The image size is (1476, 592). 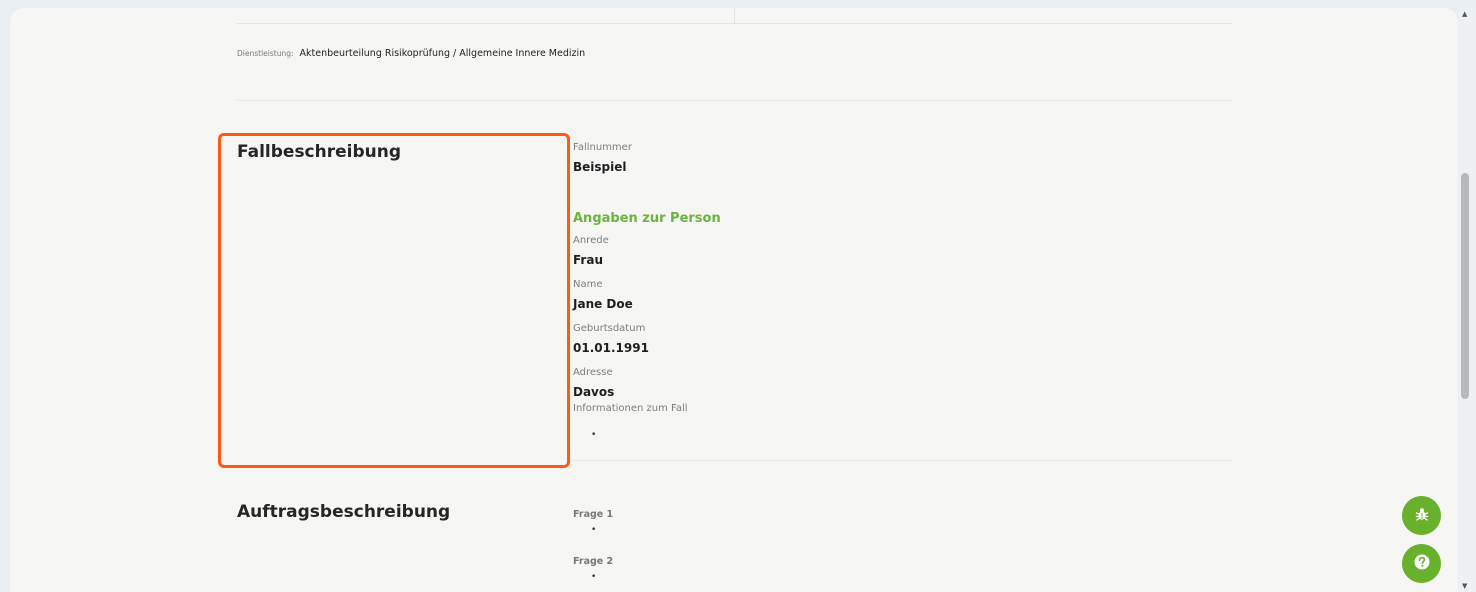 I want to click on question-label: Frage 1, so click(x=593, y=514).